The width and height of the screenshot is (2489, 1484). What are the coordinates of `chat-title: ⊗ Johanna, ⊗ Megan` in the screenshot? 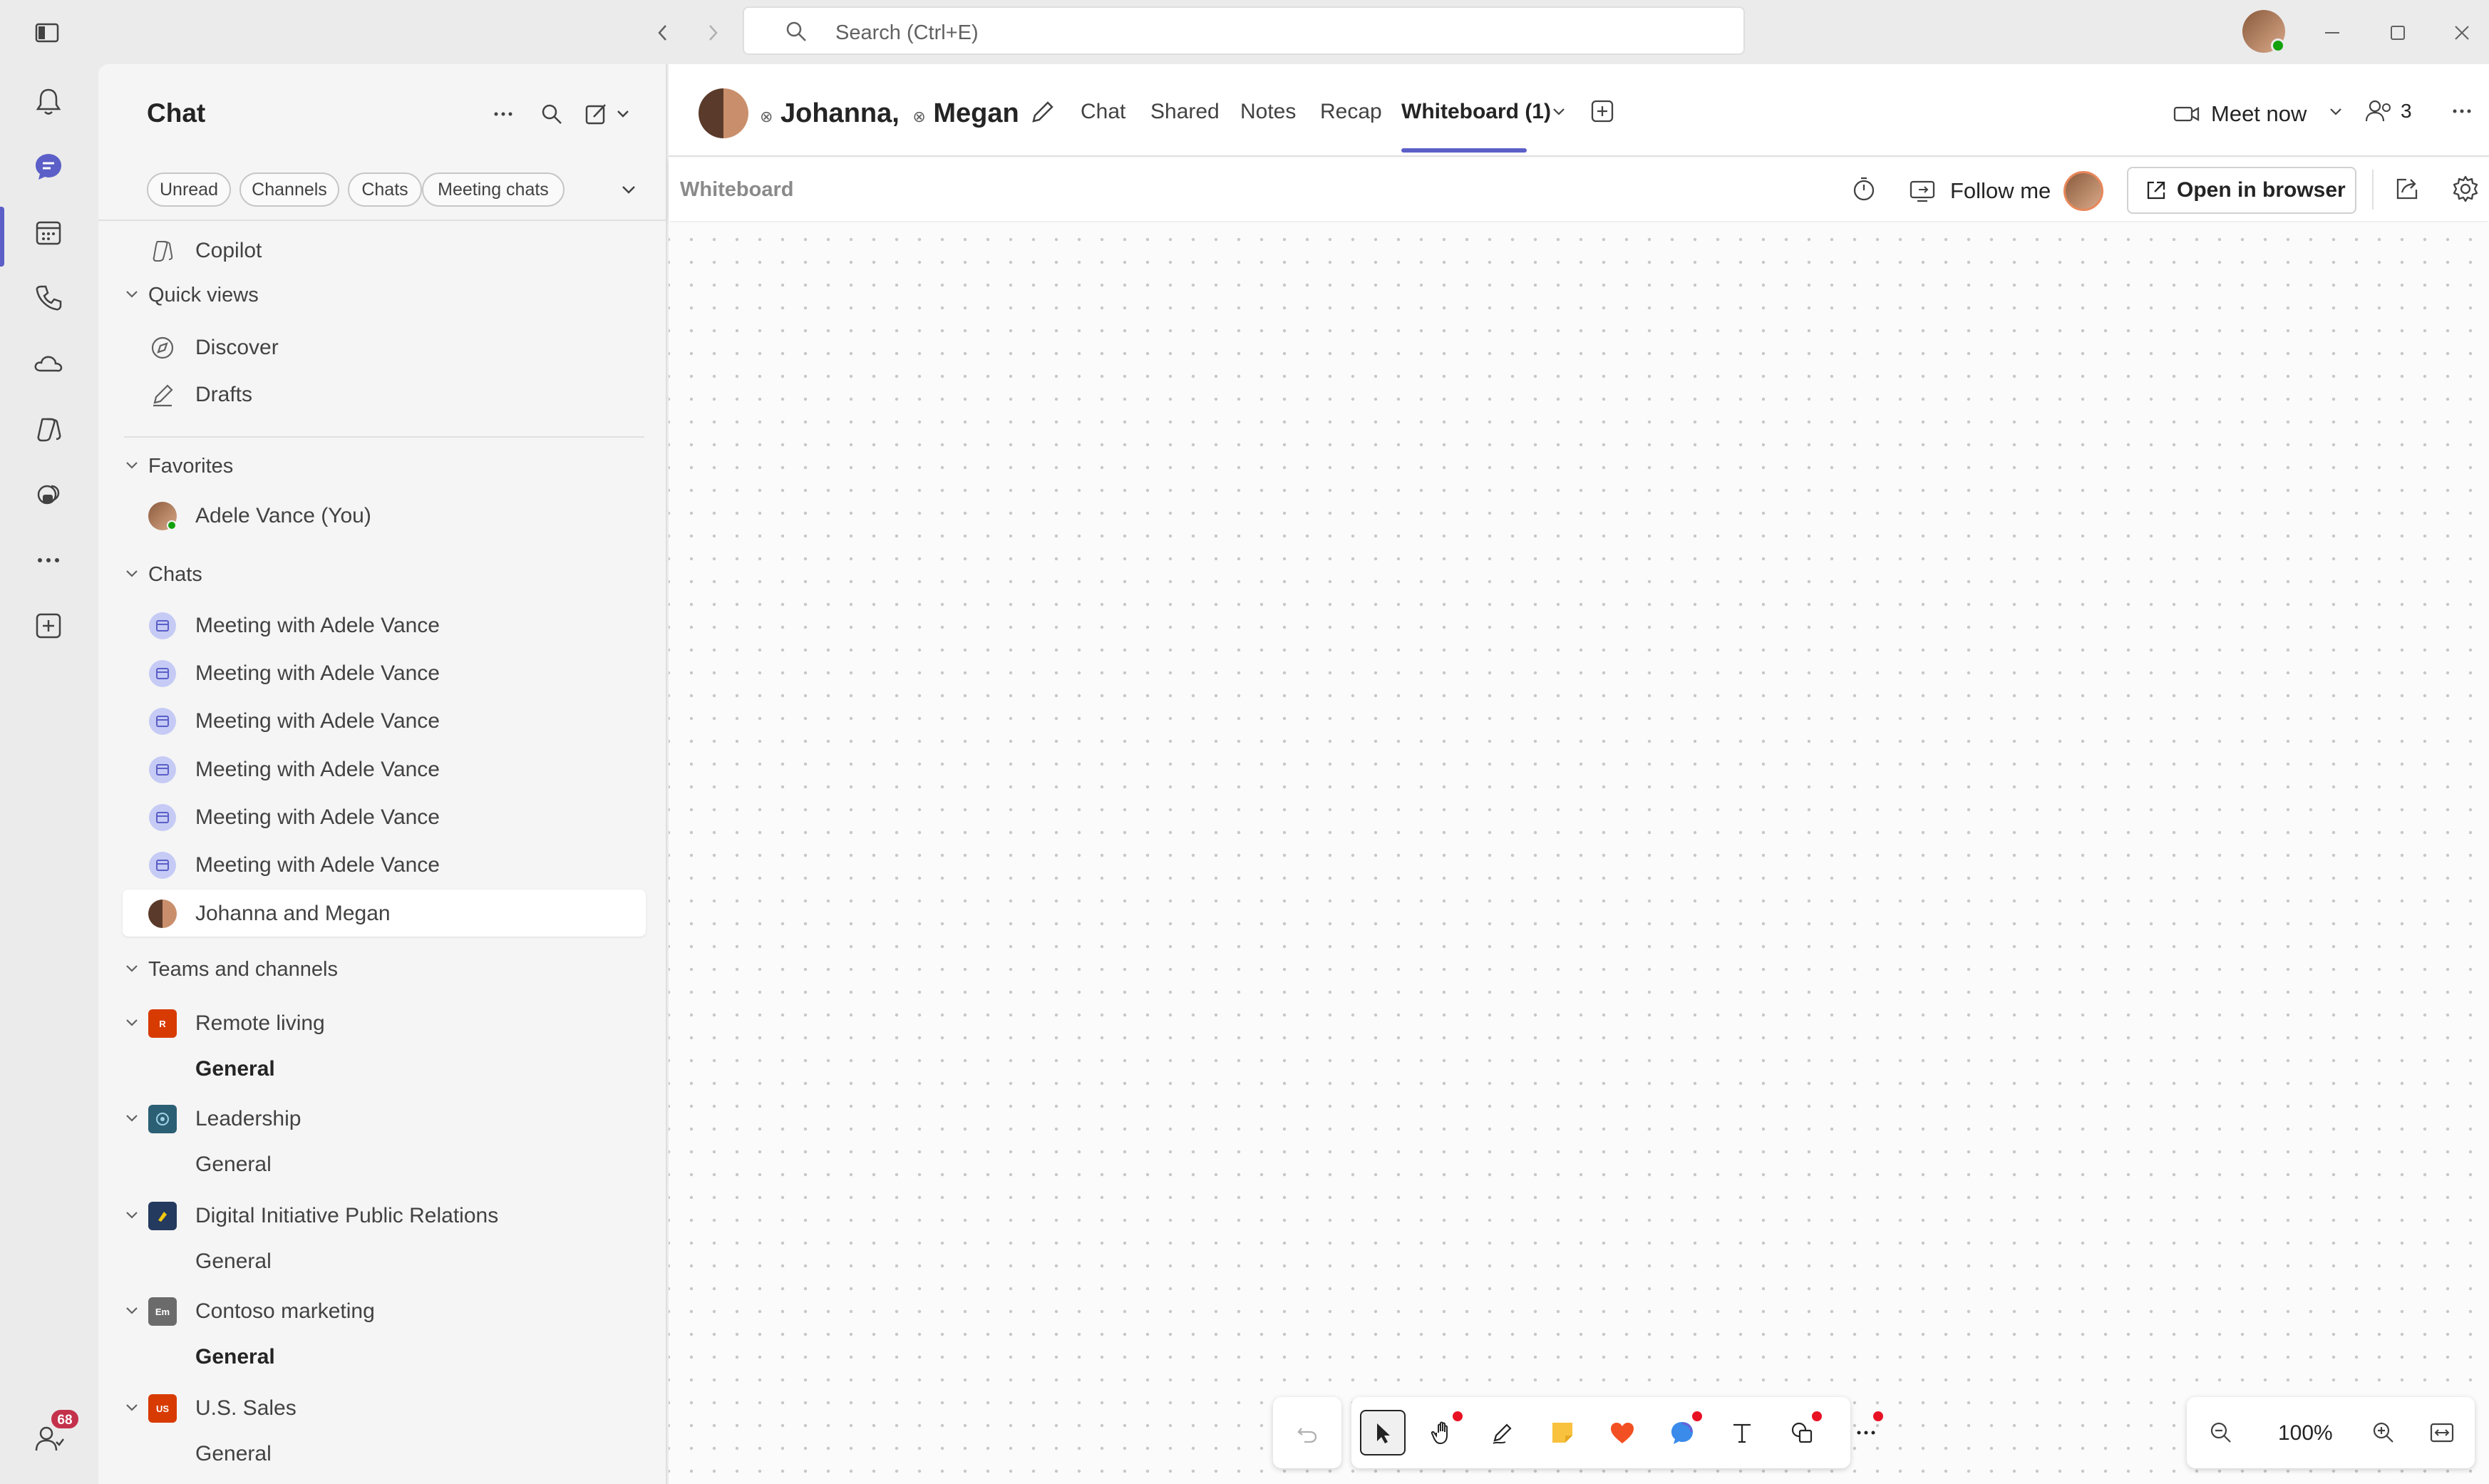 It's located at (890, 114).